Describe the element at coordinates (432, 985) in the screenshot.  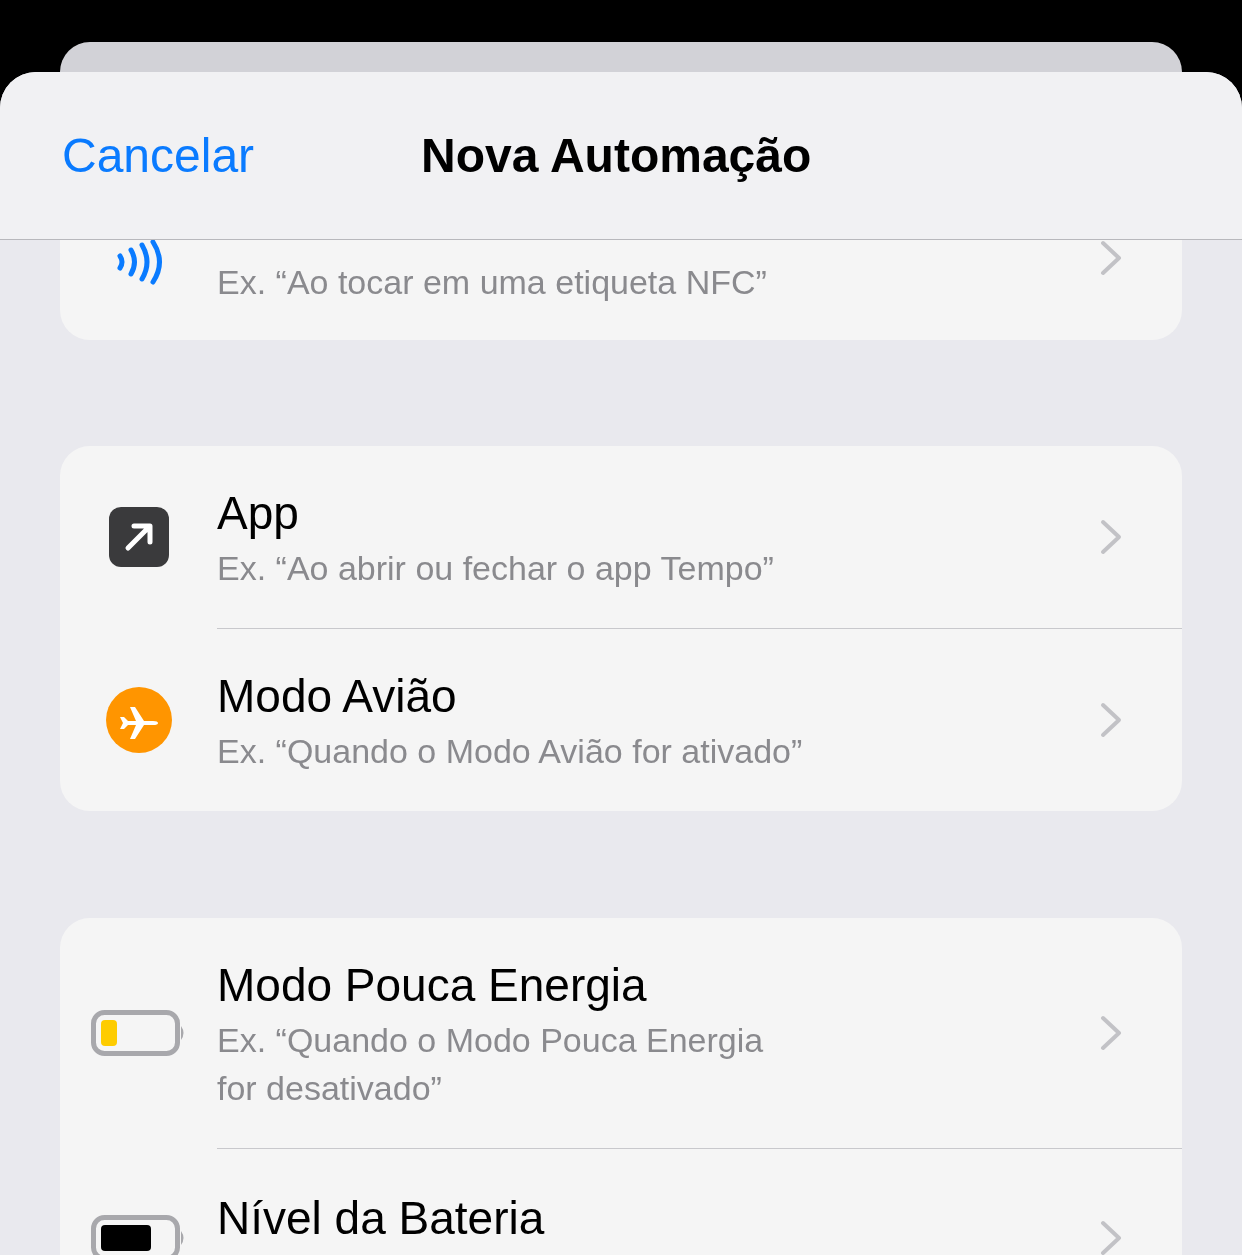
I see `row-title: Modo Pouca Energia` at that location.